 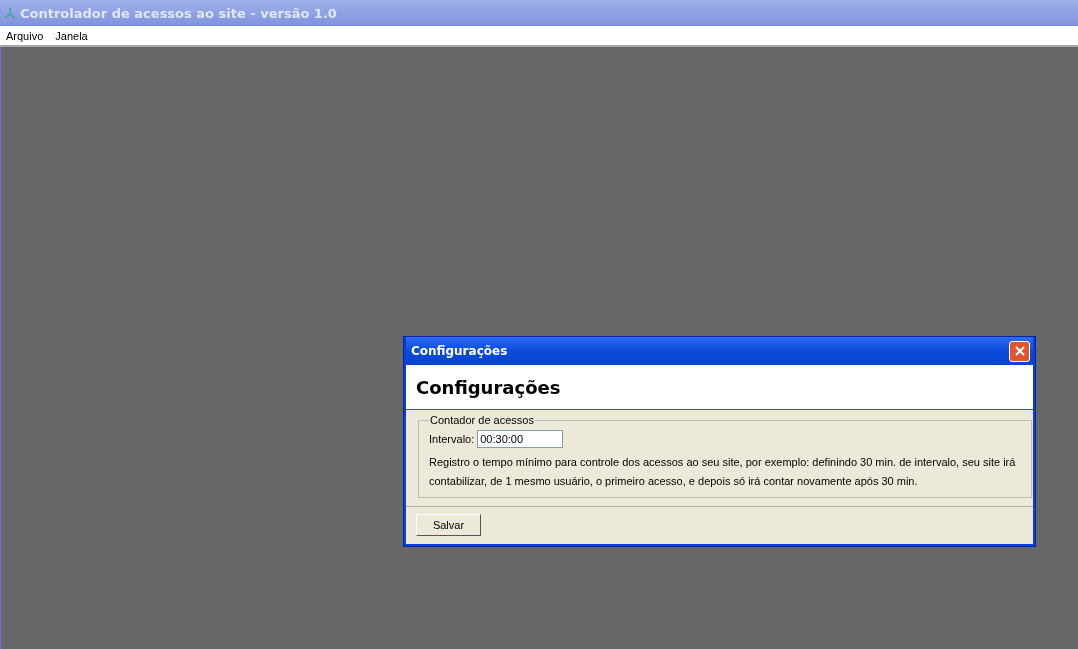 I want to click on group-label: Contador de acessos, so click(x=482, y=420).